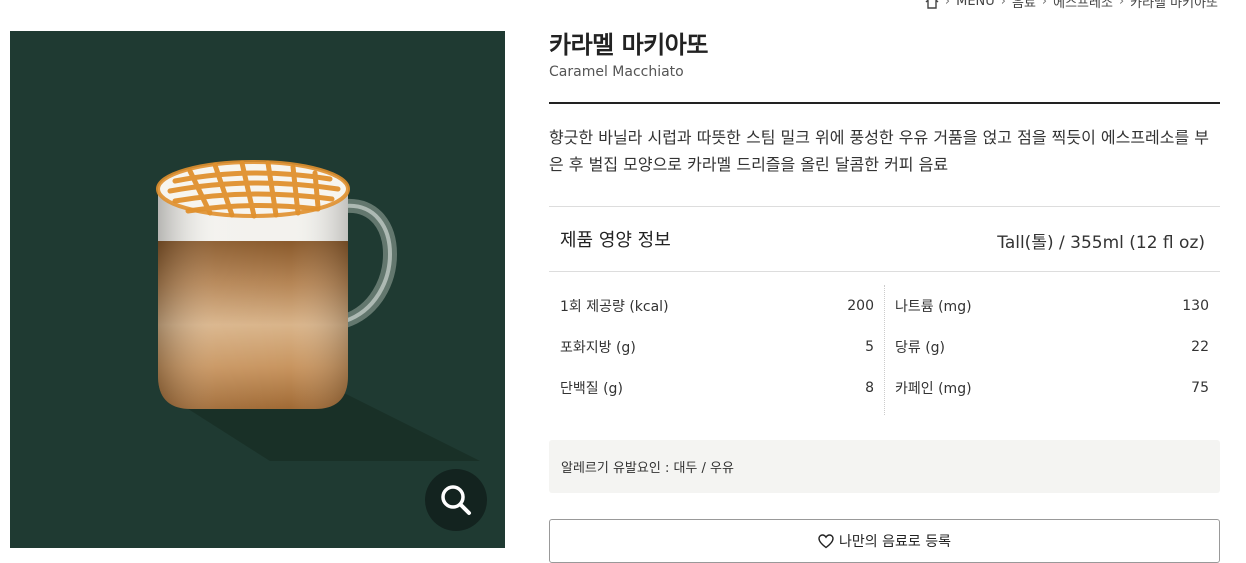 The image size is (1246, 563). Describe the element at coordinates (933, 388) in the screenshot. I see `nutrition-label: 카페인 (mg)` at that location.